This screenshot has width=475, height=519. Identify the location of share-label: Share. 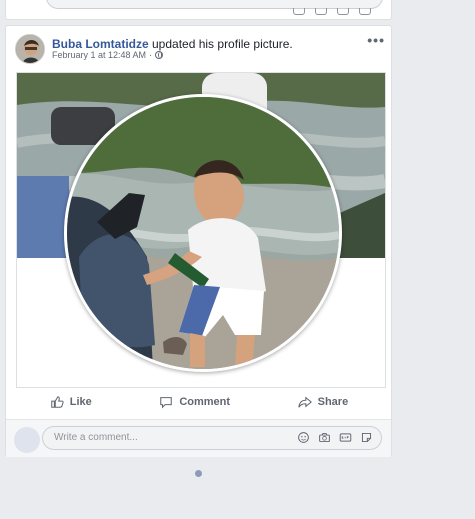
(333, 402).